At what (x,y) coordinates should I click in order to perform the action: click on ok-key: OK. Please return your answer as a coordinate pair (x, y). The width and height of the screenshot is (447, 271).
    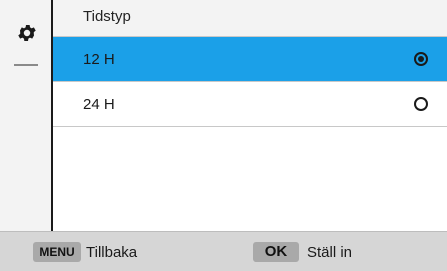
    Looking at the image, I should click on (276, 252).